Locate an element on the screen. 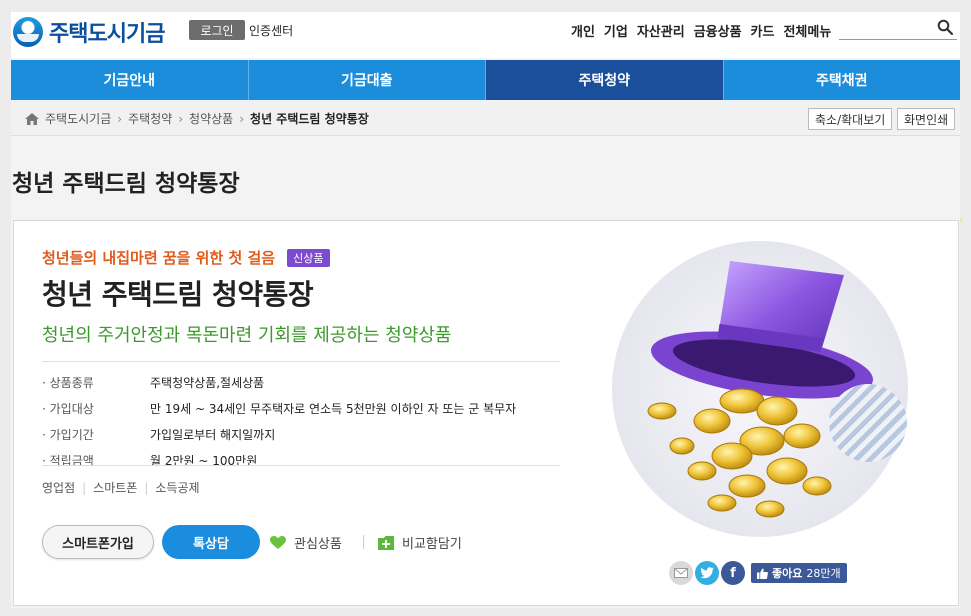  channel-links: 영업점 | 스마트폰 | 소득공제 is located at coordinates (121, 487).